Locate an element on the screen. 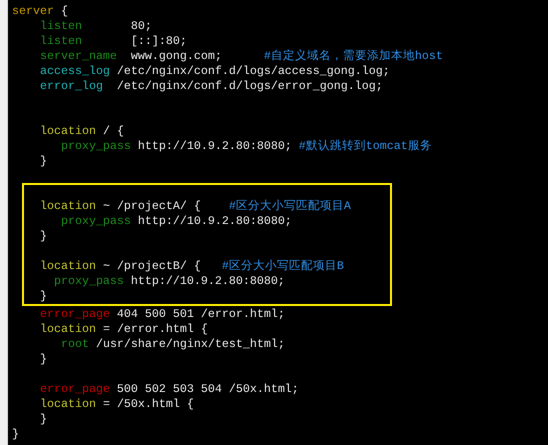 This screenshot has height=445, width=548. code-keyword: error_log is located at coordinates (70, 86).